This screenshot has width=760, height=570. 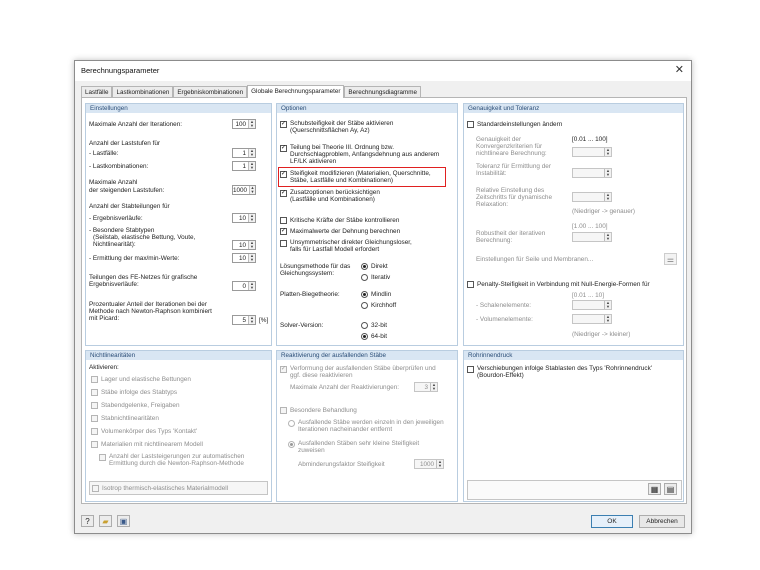 I want to click on schub-label-2: (Querschnittsflächen Ay, Az), so click(x=330, y=130).